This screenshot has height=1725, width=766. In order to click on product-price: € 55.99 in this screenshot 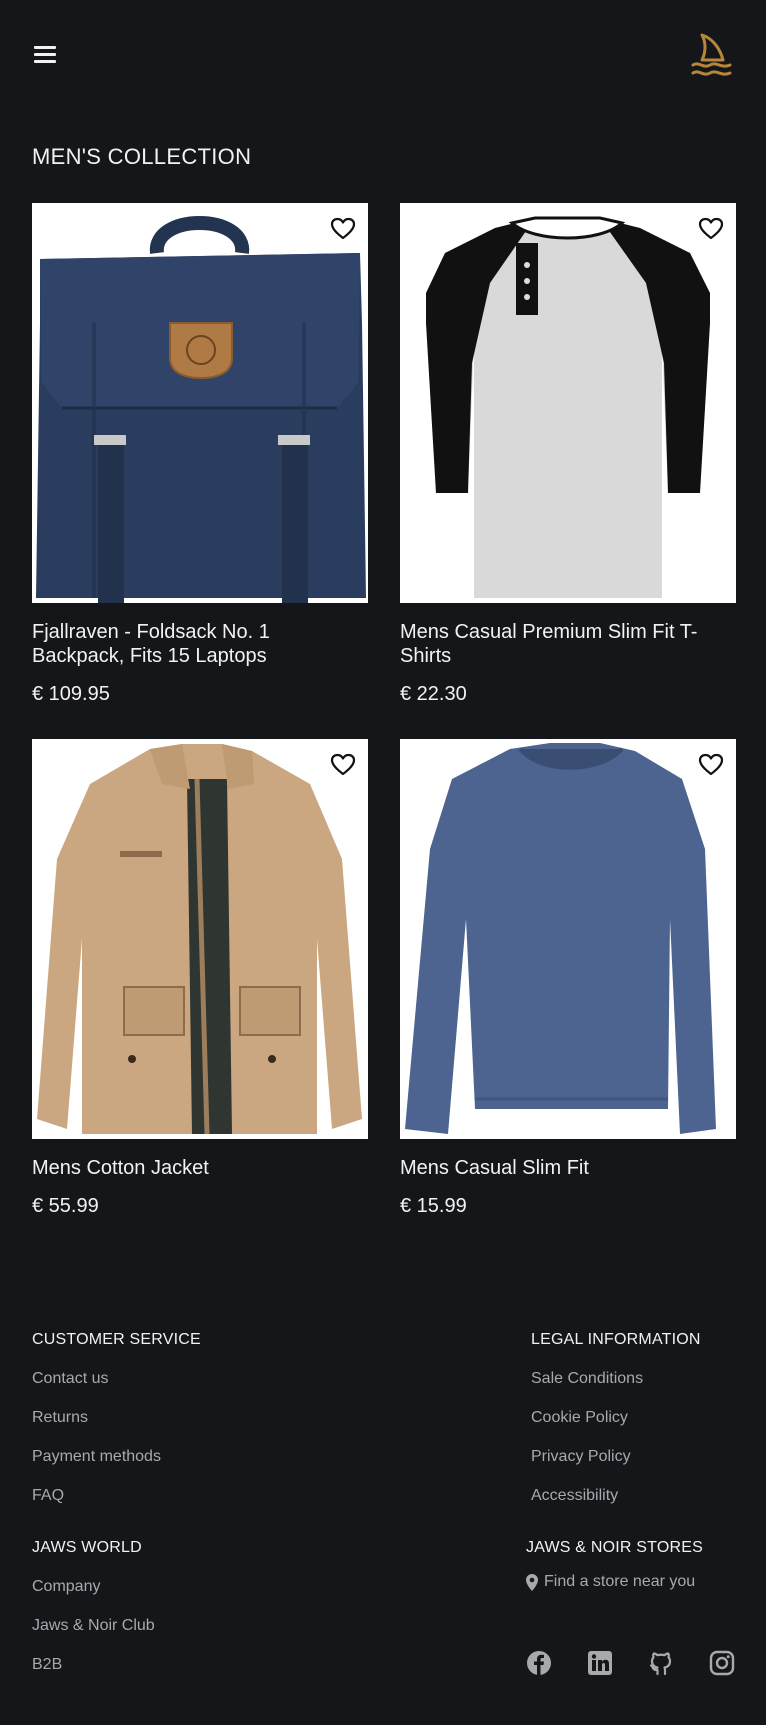, I will do `click(65, 1206)`.